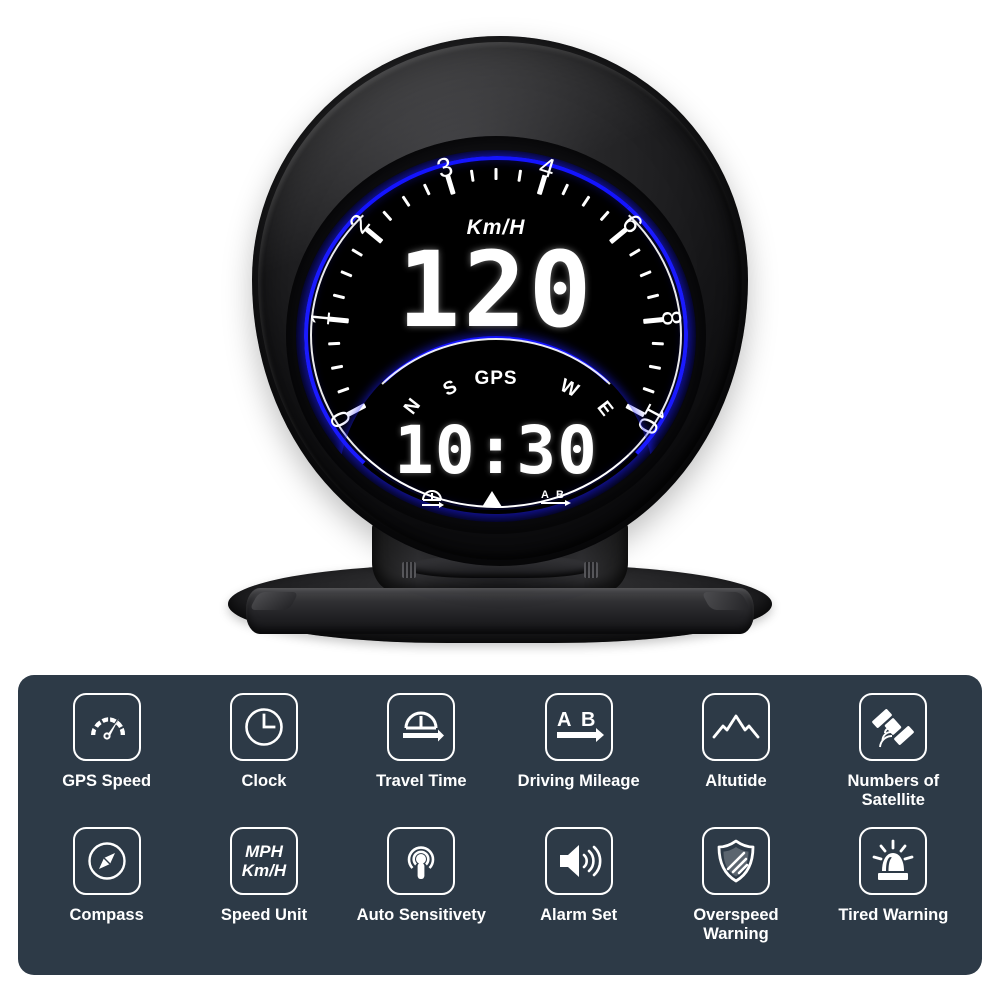 The image size is (1000, 1000). What do you see at coordinates (893, 727) in the screenshot?
I see `satellite-icon` at bounding box center [893, 727].